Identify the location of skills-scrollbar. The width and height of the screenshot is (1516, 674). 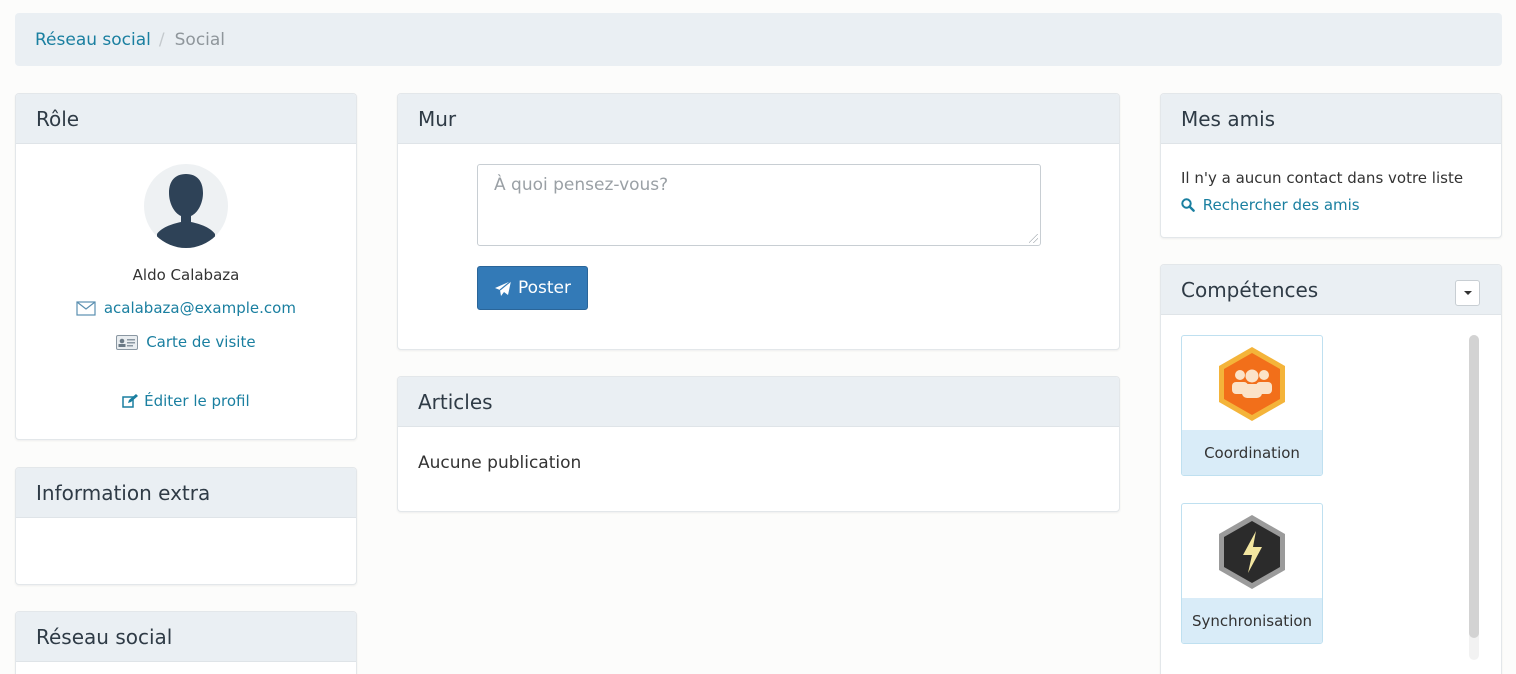
(1474, 497).